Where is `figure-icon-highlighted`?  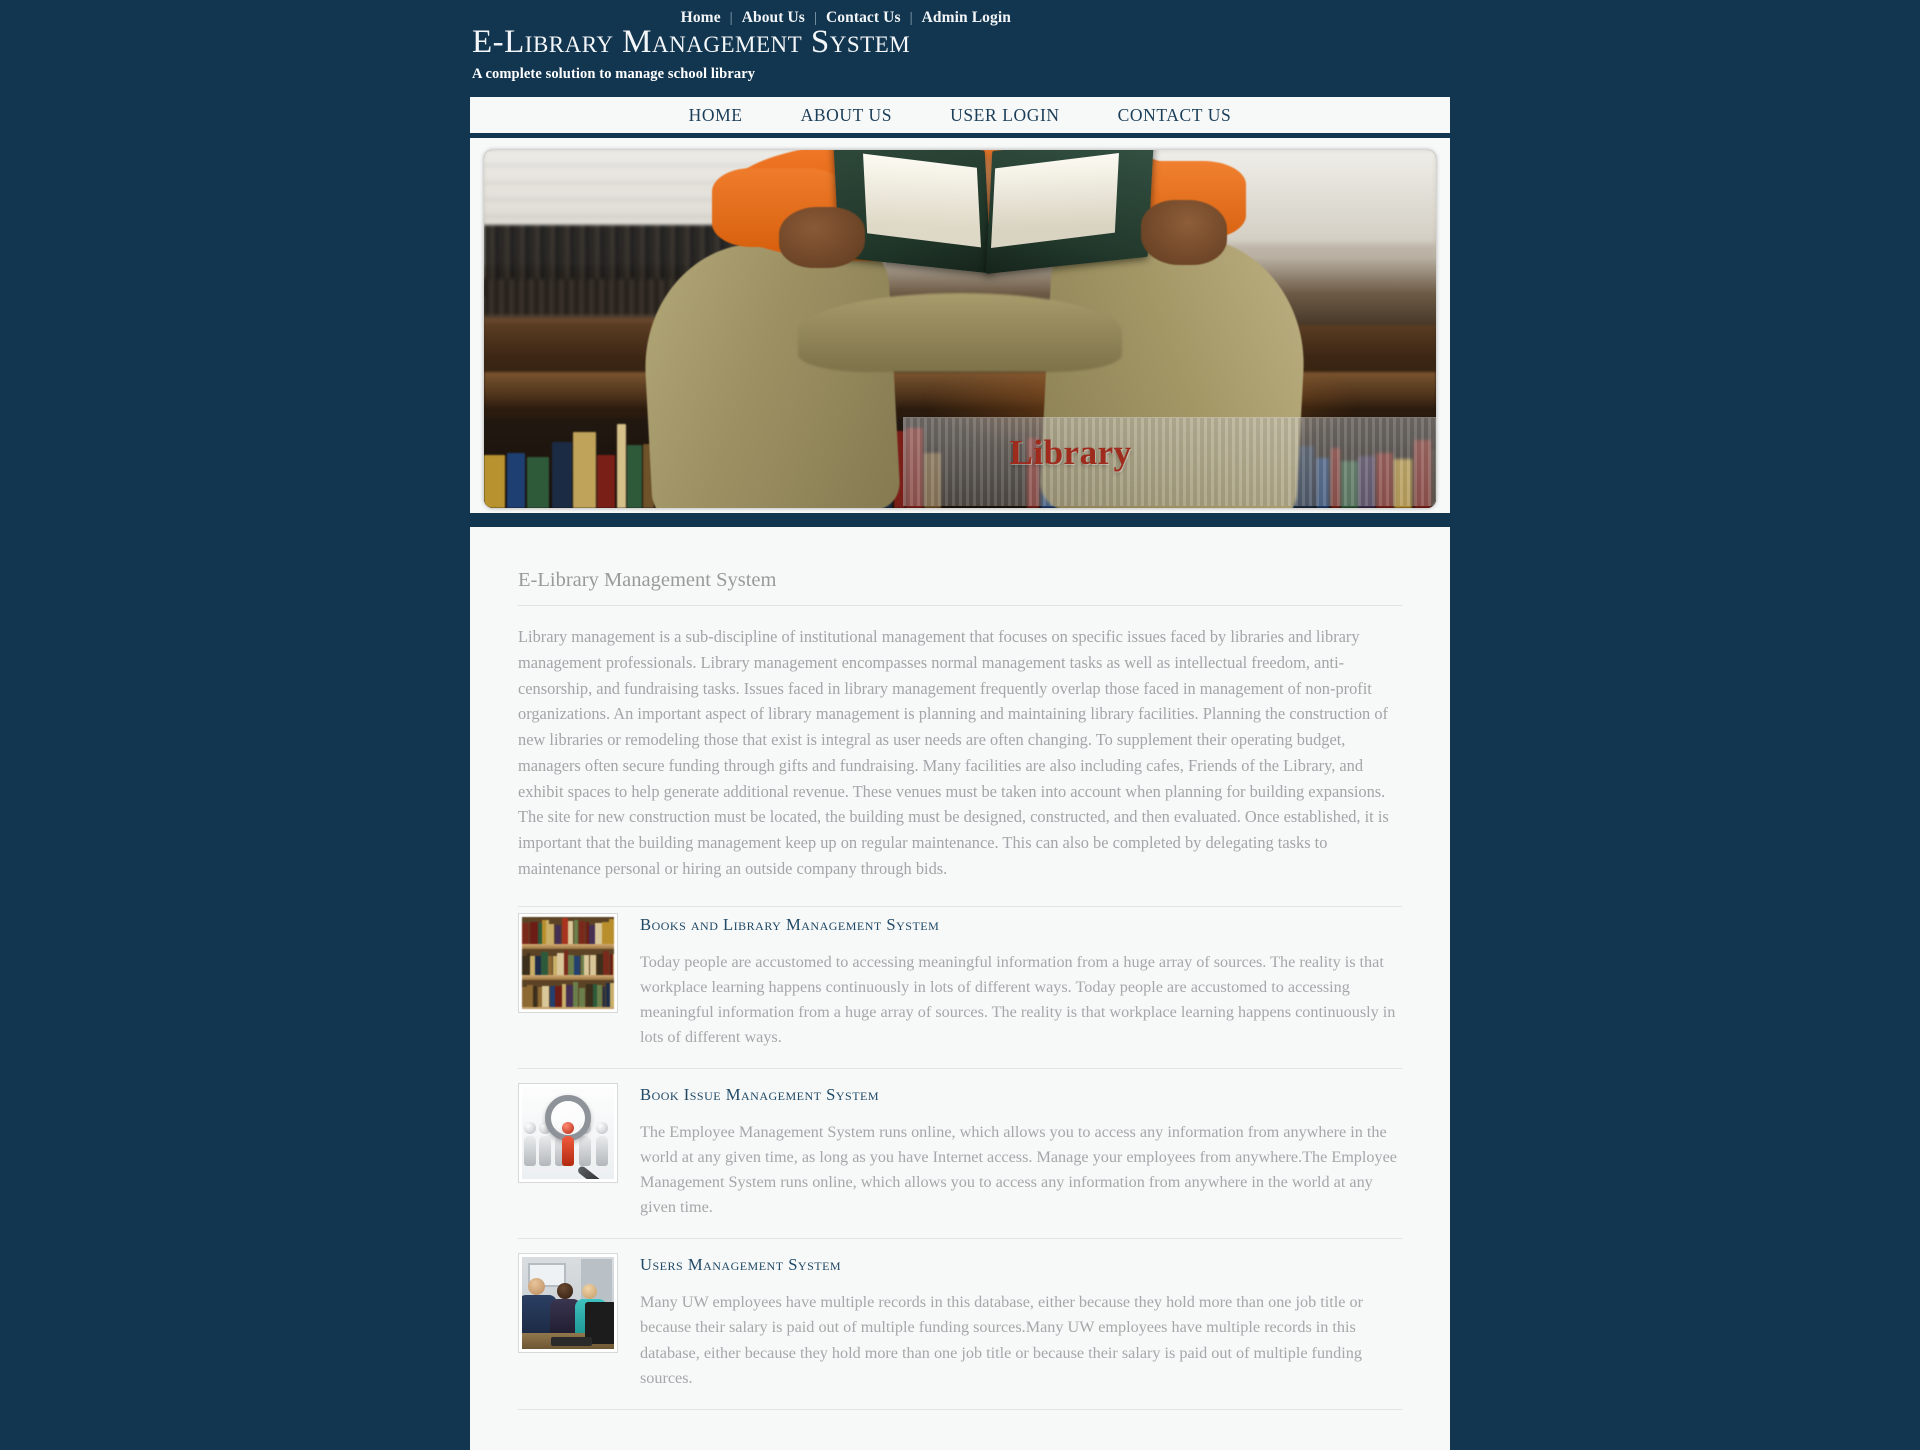 figure-icon-highlighted is located at coordinates (567, 1144).